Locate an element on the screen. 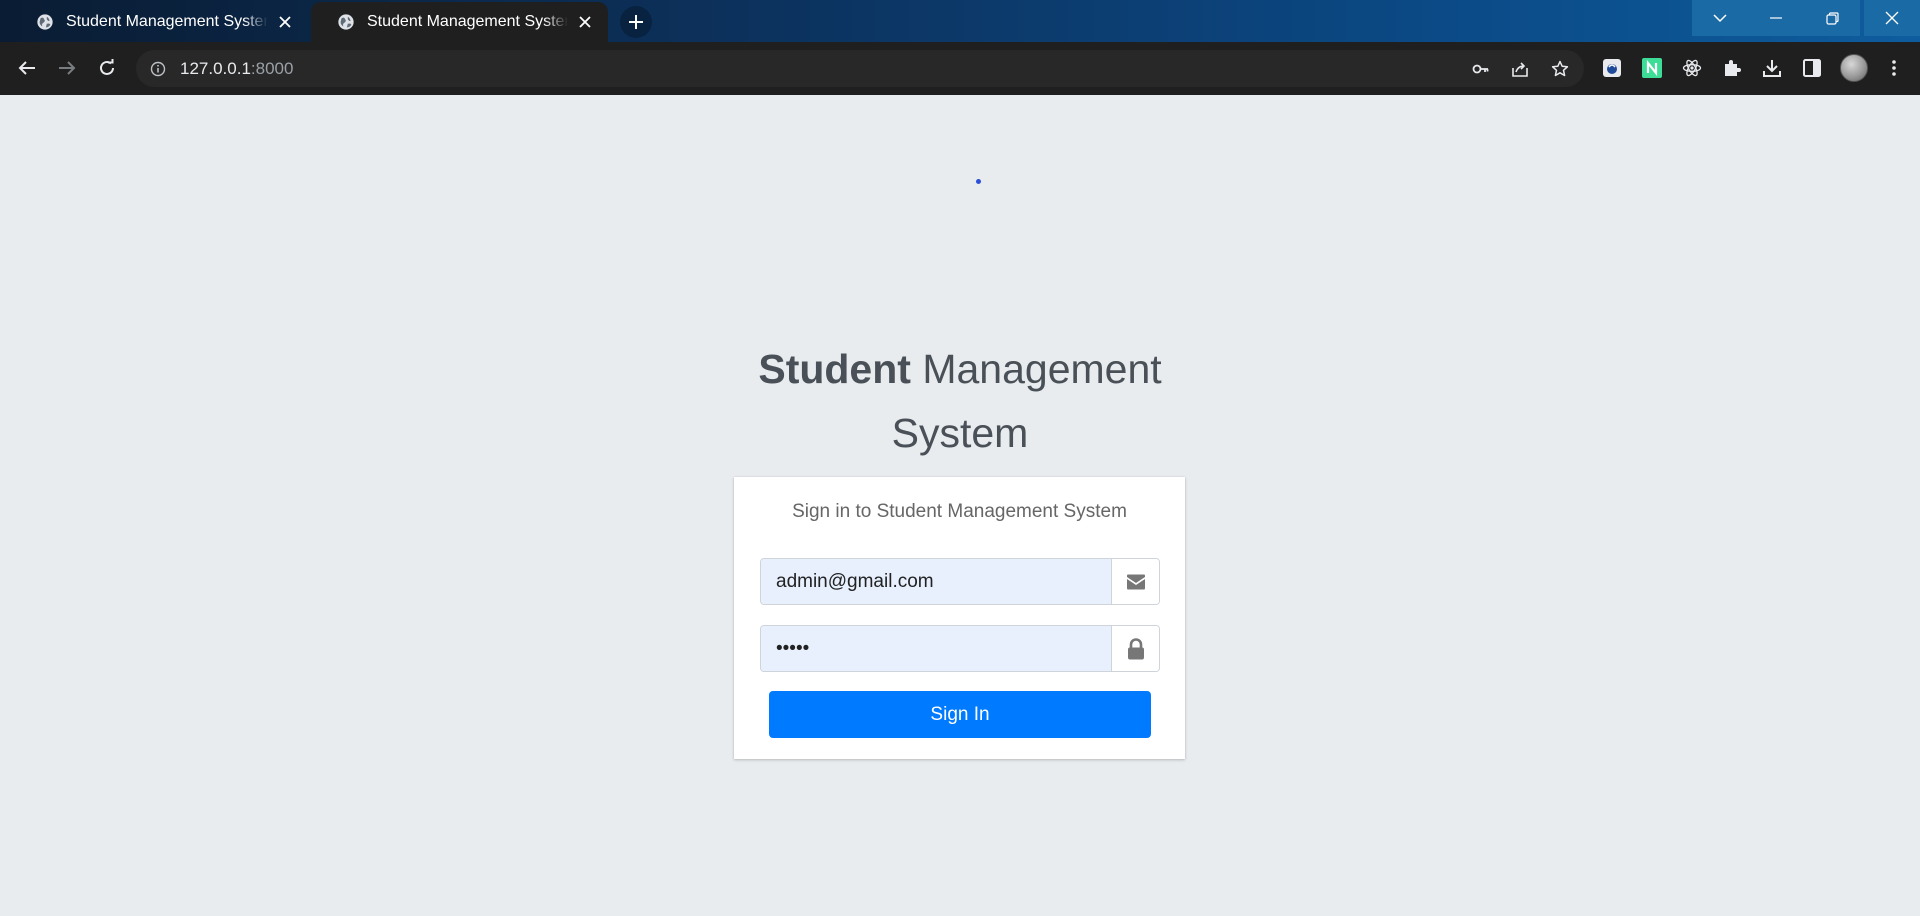  url-host: 127.0.0.1 is located at coordinates (215, 68).